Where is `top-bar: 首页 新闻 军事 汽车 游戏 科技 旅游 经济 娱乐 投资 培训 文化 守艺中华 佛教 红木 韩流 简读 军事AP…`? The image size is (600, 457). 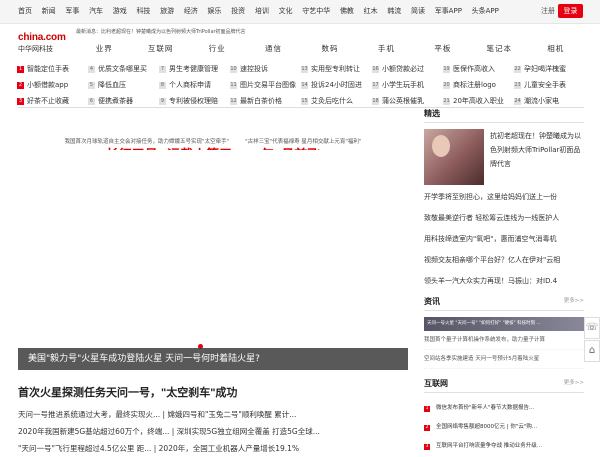
top-bar: 首页 新闻 军事 汽车 游戏 科技 旅游 经济 娱乐 投资 培训 文化 守艺中华 佛教 红木 韩流 简读 军事AP… is located at coordinates (300, 12).